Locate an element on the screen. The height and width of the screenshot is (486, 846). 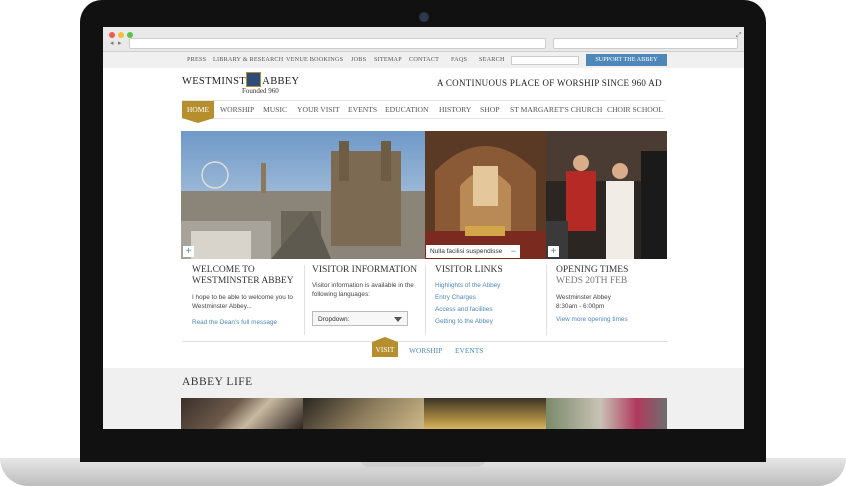
abbey-life-section: ABBEY LIFE is located at coordinates (423, 398).